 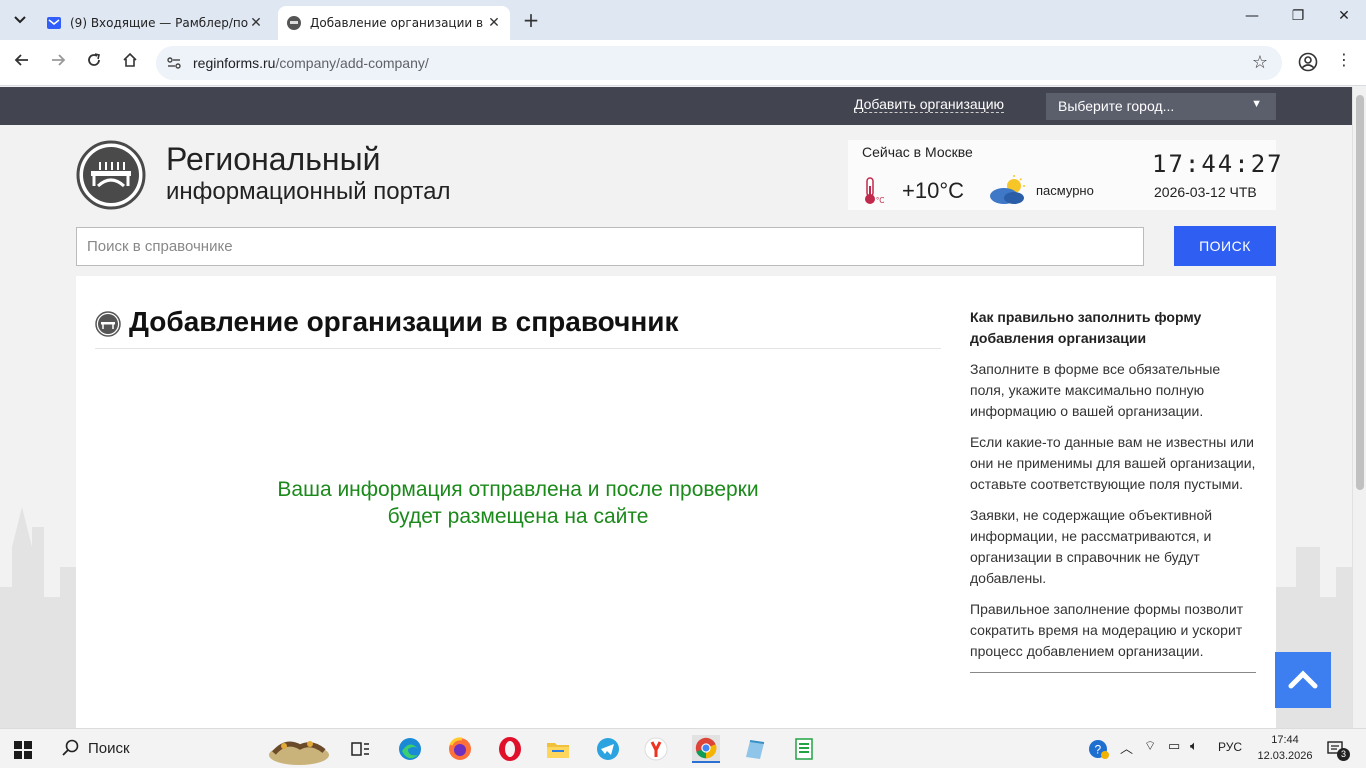 What do you see at coordinates (234, 63) in the screenshot?
I see `url-host: reginforms.ru` at bounding box center [234, 63].